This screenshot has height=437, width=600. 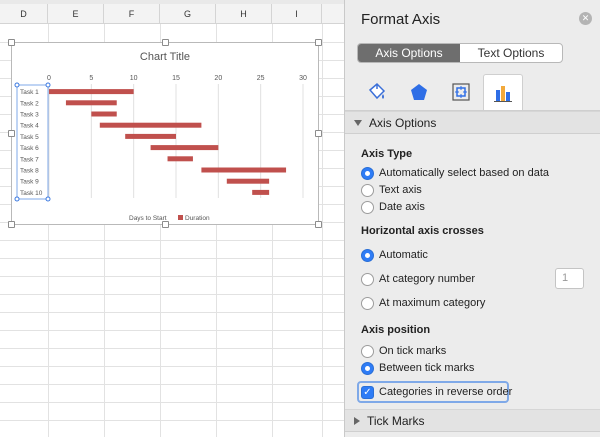 I want to click on radio-label: Automatically select based on data, so click(x=464, y=173).